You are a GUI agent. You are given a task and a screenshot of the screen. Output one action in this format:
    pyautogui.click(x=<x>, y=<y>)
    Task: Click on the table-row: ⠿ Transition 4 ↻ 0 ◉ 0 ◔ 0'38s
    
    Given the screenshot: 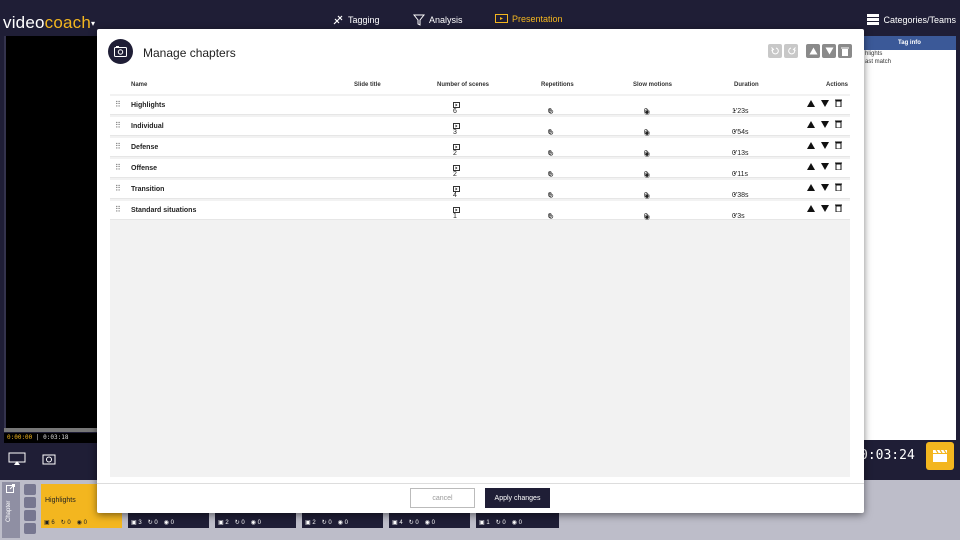 What is the action you would take?
    pyautogui.click(x=480, y=190)
    